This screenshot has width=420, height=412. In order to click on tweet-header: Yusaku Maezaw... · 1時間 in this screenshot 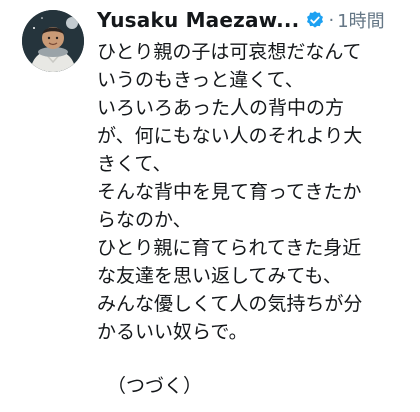, I will do `click(256, 20)`.